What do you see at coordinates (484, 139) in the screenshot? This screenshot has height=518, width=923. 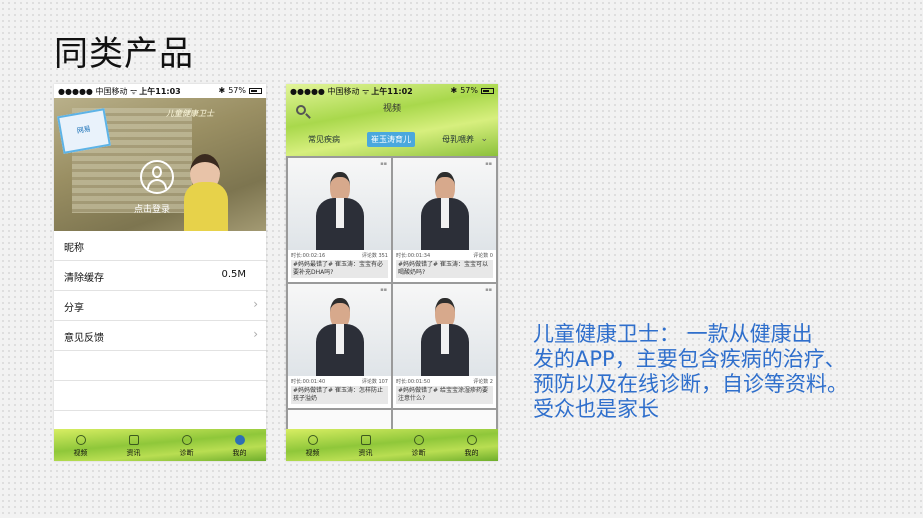 I see `chevron-down-icon: ⌄` at bounding box center [484, 139].